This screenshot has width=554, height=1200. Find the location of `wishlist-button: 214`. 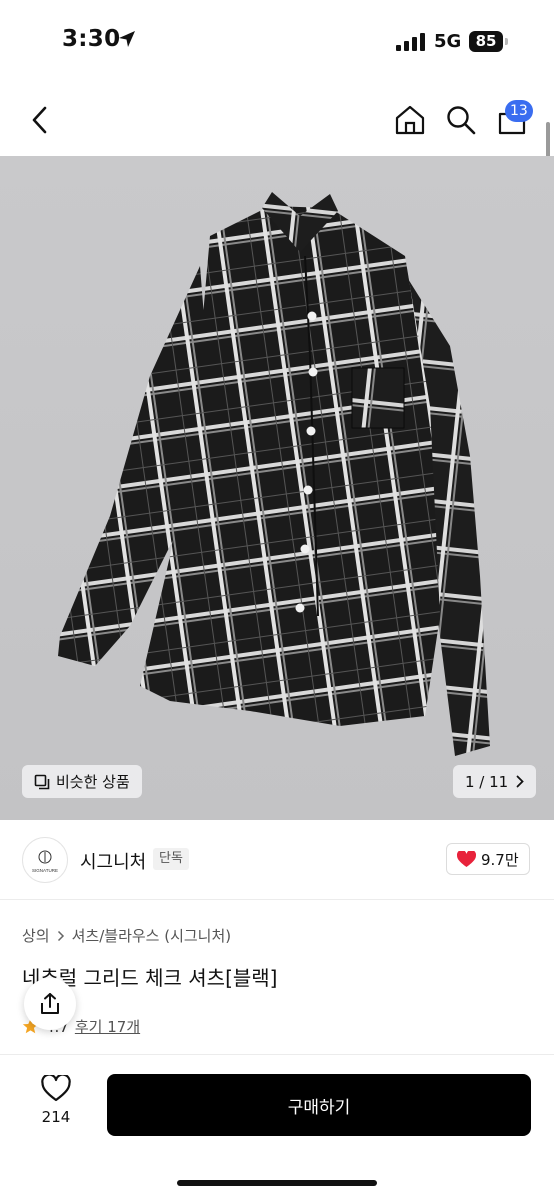

wishlist-button: 214 is located at coordinates (56, 1105).